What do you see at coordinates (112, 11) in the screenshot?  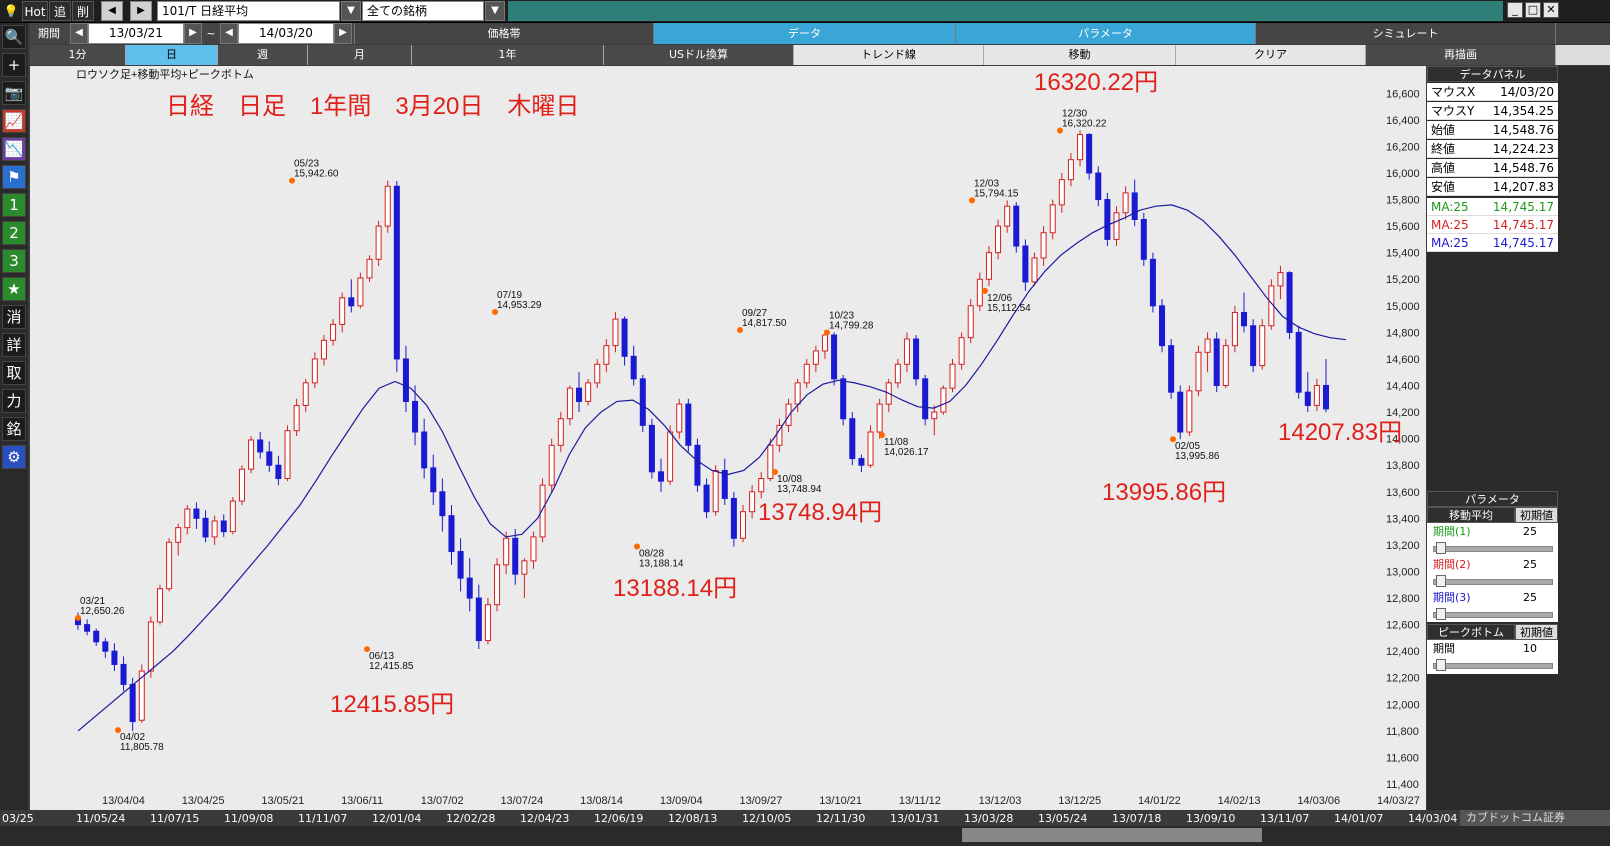 I see `prev-symbol-button: ◀` at bounding box center [112, 11].